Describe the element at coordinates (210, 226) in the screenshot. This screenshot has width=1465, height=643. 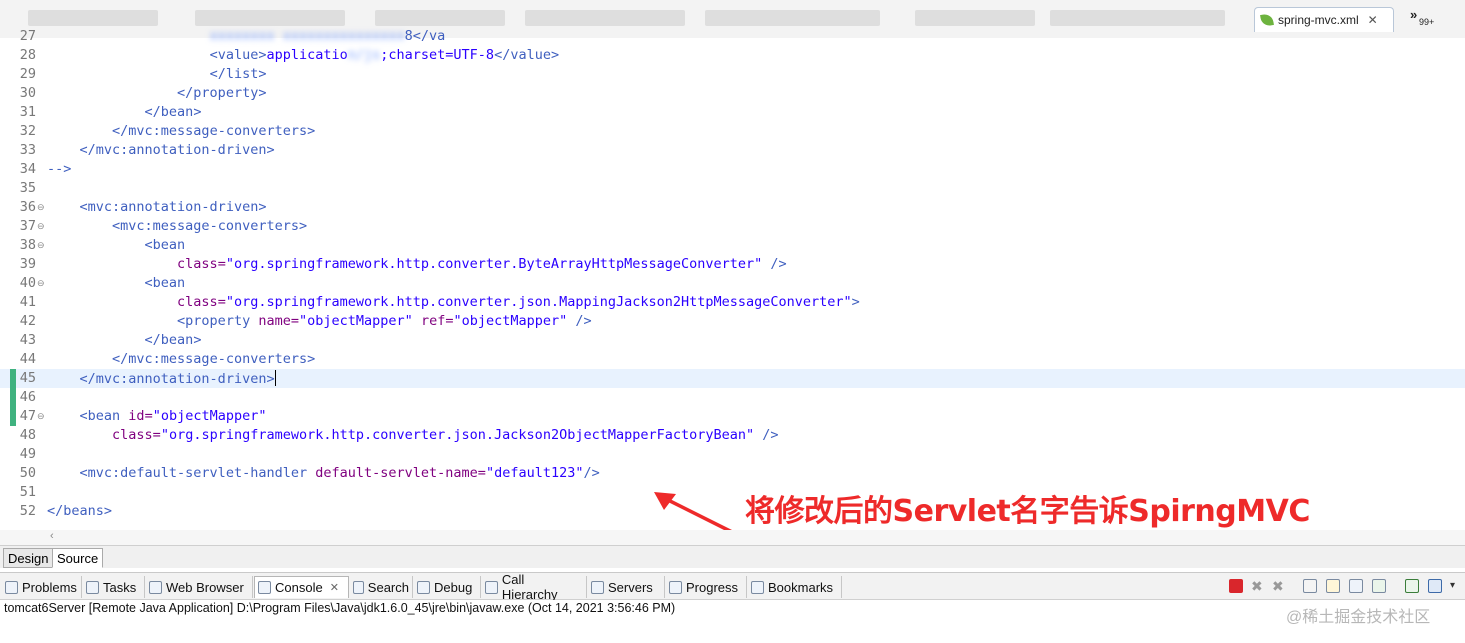
I see `code-text: <mvc:message-converters>` at that location.